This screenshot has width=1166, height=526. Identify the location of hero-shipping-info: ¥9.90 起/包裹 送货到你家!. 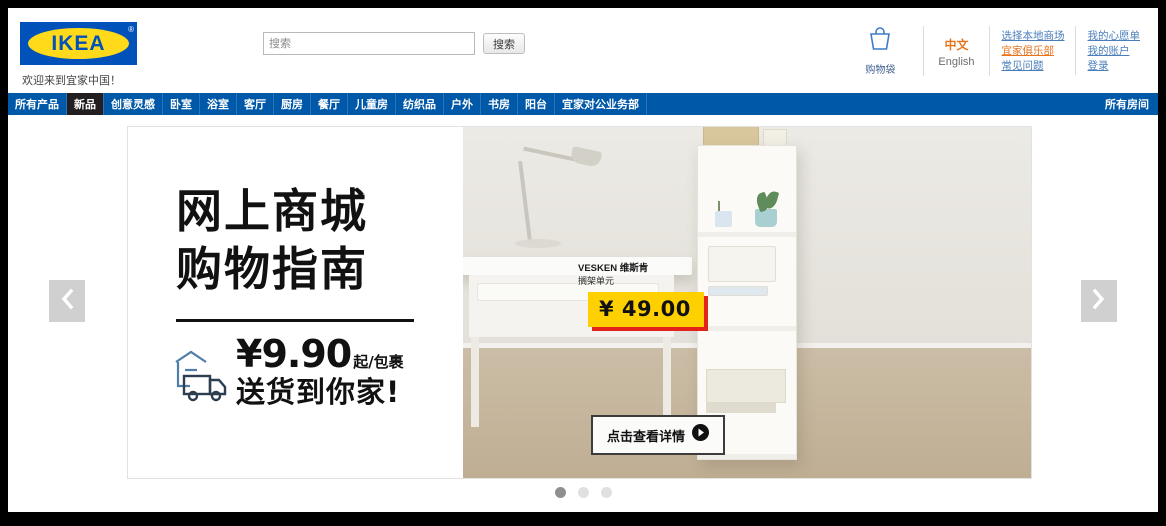
(287, 372).